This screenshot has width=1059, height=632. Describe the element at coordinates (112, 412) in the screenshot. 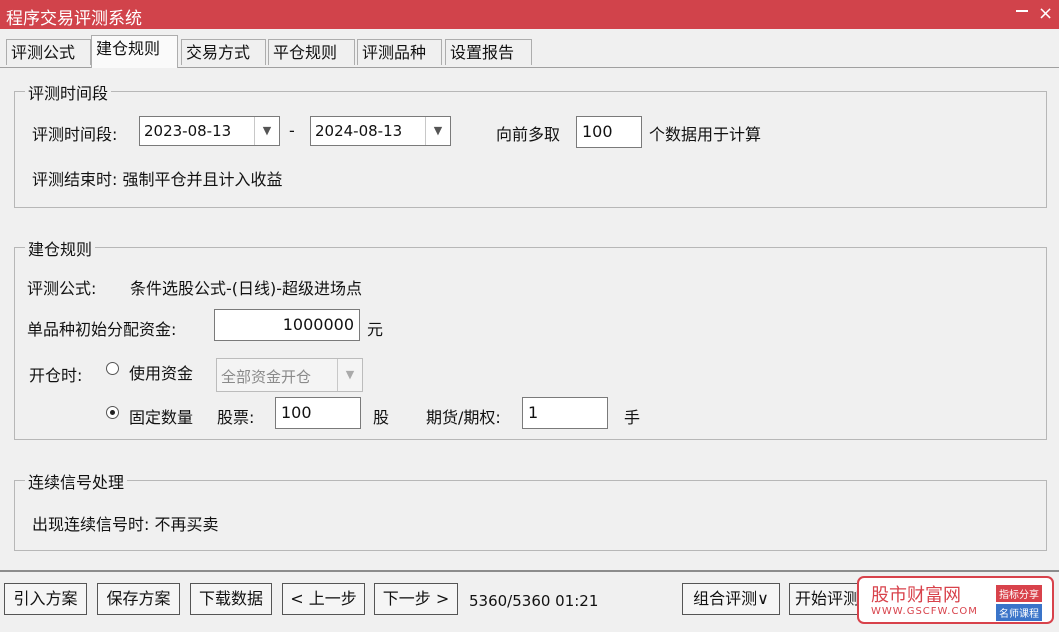

I see `radio-fixed-quantity` at that location.